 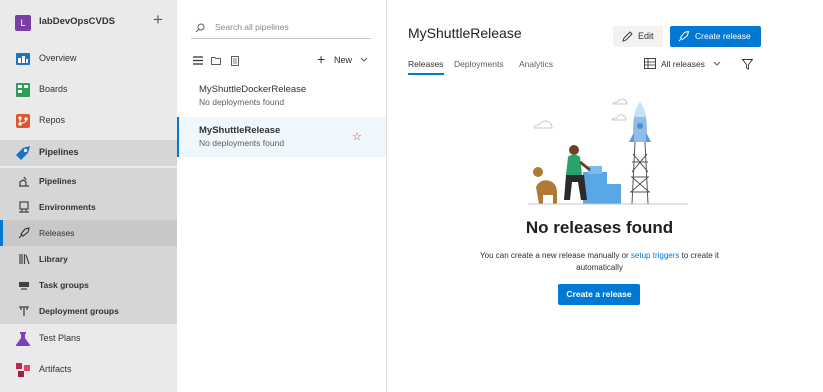 What do you see at coordinates (23, 121) in the screenshot?
I see `repos-icon` at bounding box center [23, 121].